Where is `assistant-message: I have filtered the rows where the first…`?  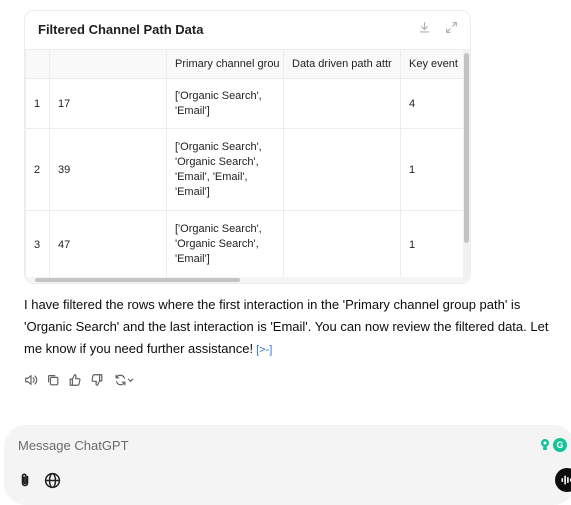 assistant-message: I have filtered the rows where the first… is located at coordinates (297, 327).